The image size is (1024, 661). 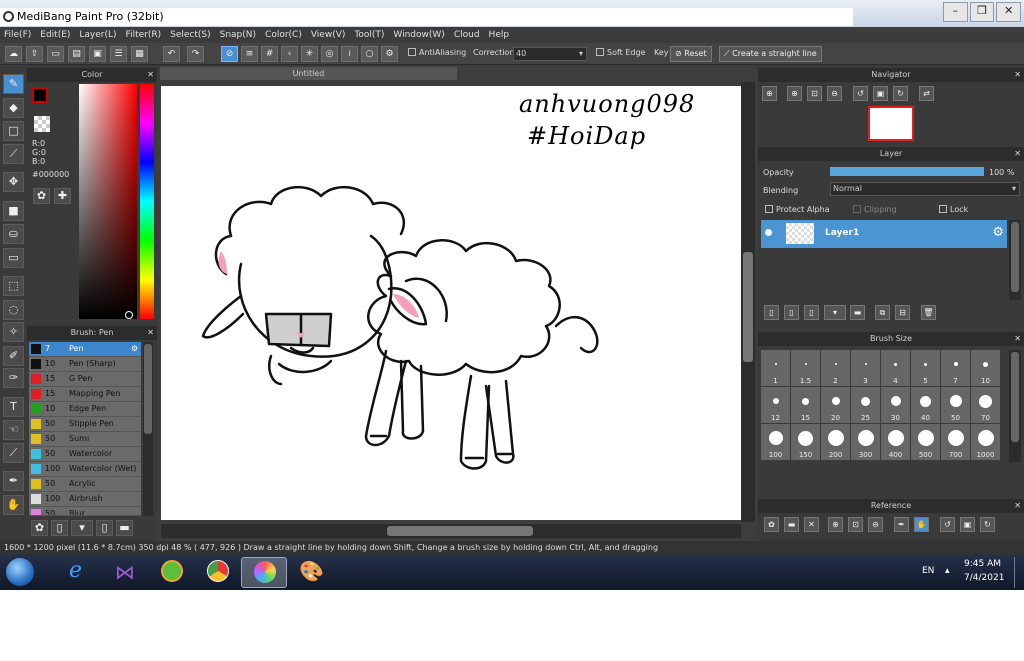 I want to click on brush-tool-icon: ✎, so click(x=13, y=84).